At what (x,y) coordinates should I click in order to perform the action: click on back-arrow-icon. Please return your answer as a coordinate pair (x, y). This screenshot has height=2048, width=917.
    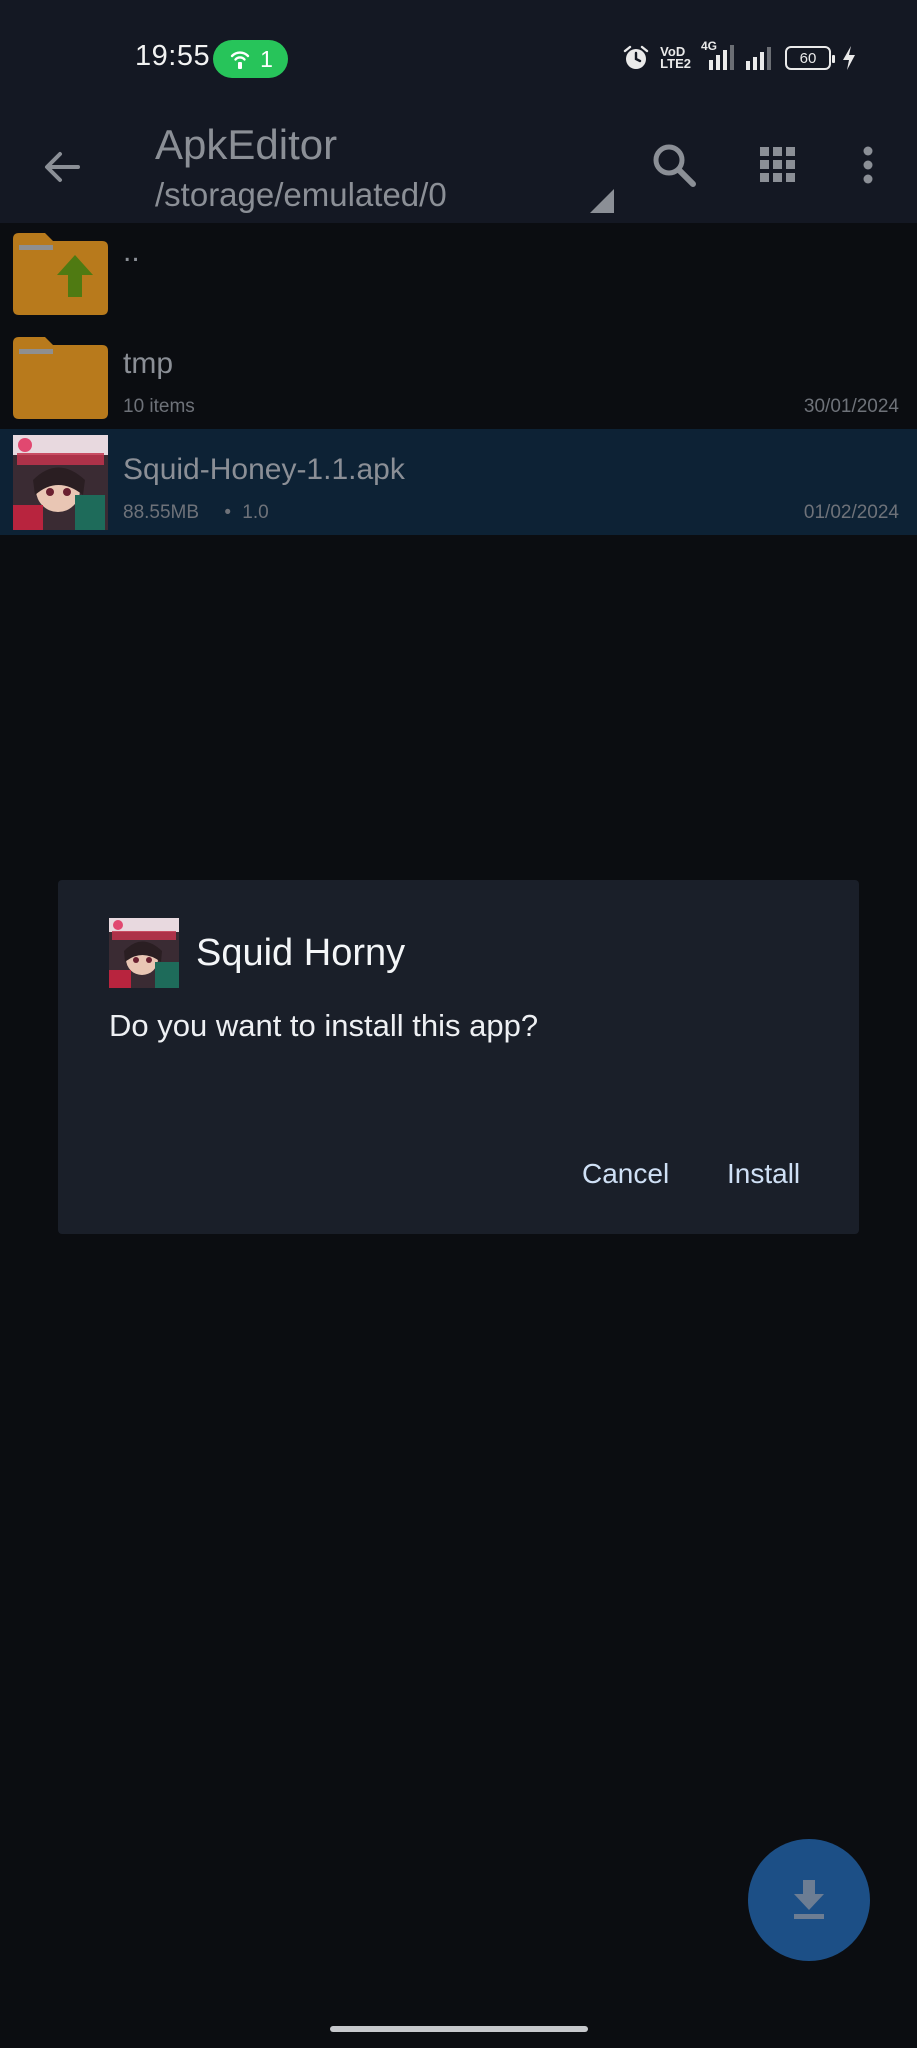
    Looking at the image, I should click on (62, 167).